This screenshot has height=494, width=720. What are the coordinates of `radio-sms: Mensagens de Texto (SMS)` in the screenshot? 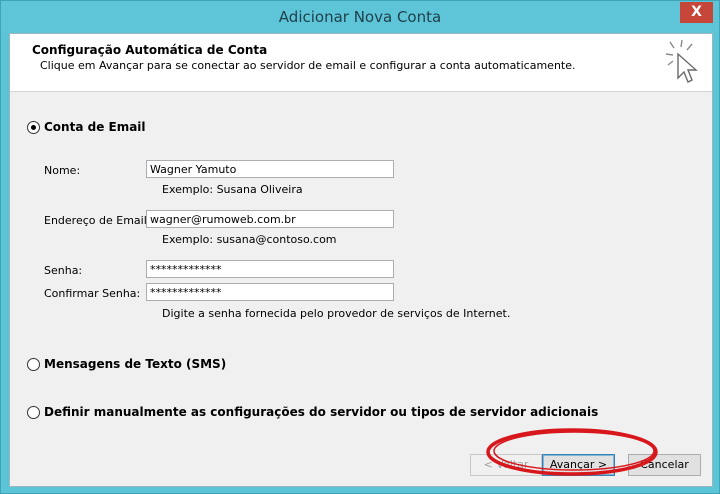 It's located at (126, 364).